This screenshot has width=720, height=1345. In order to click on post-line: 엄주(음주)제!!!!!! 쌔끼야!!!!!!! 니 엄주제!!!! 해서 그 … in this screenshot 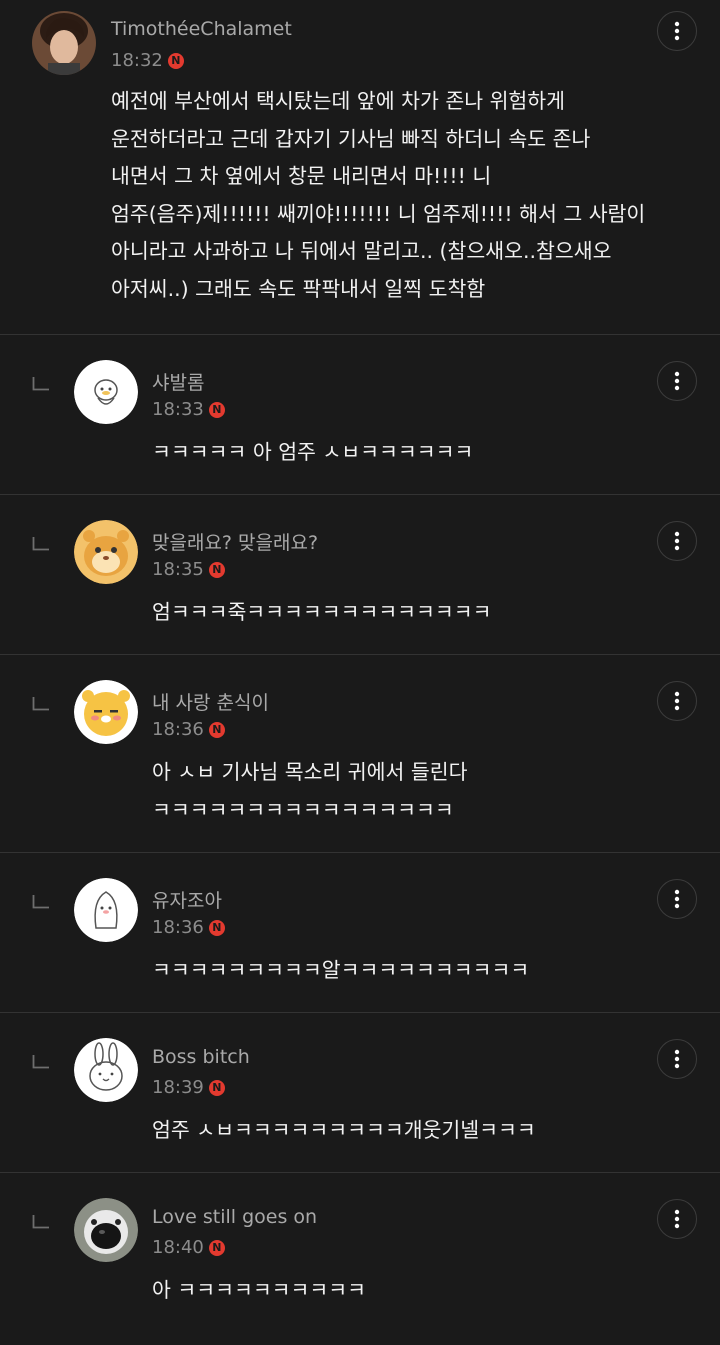, I will do `click(378, 213)`.